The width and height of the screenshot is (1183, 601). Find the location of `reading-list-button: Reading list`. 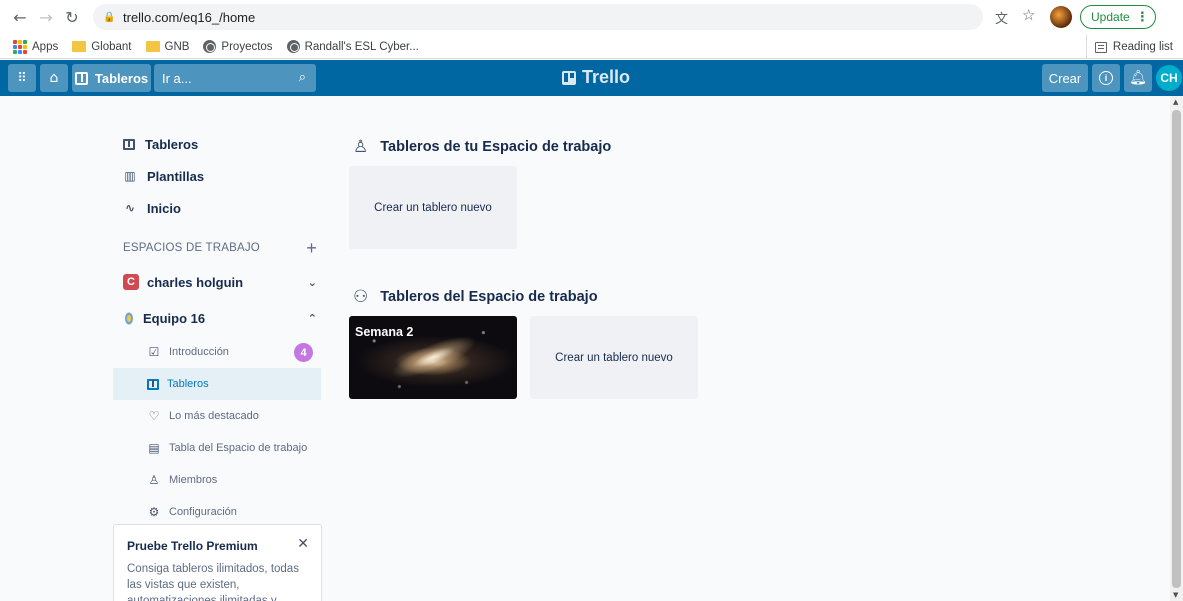

reading-list-button: Reading list is located at coordinates (1129, 47).